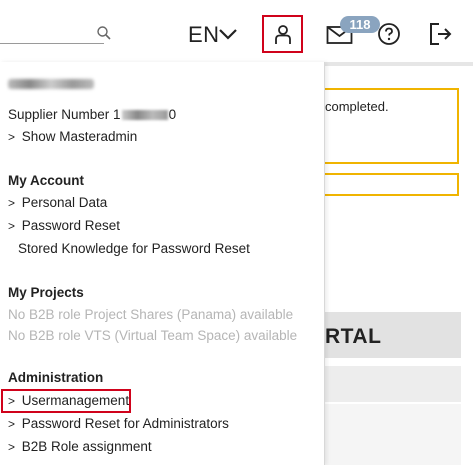 The image size is (473, 465). I want to click on usermanagement-link: > Usermanagement, so click(68, 401).